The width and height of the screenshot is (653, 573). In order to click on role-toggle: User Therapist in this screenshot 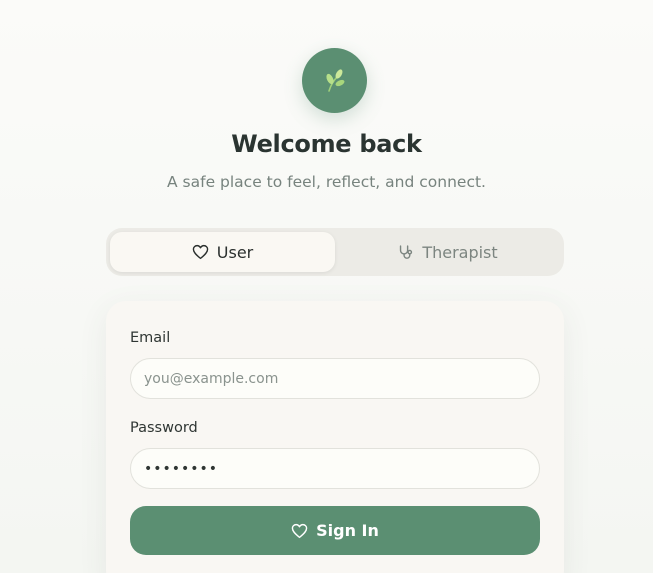, I will do `click(335, 252)`.